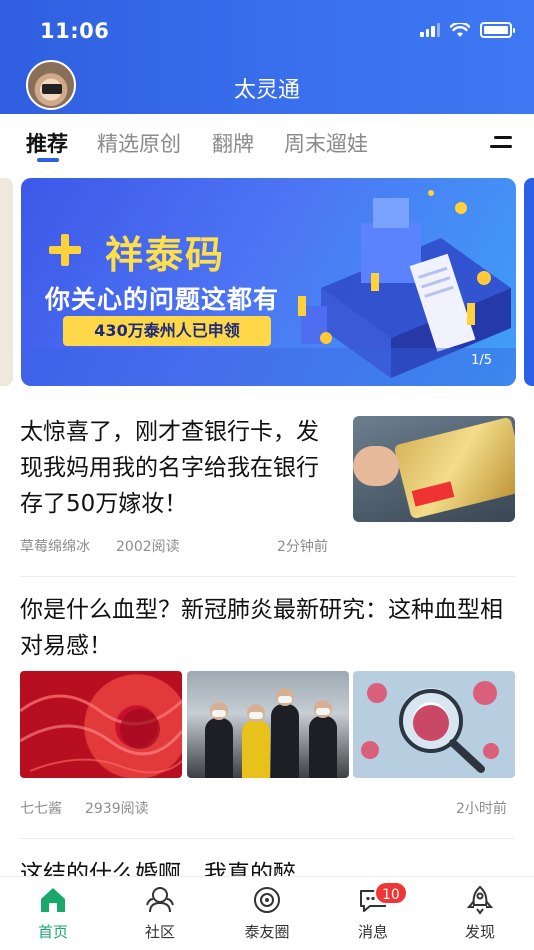  What do you see at coordinates (53, 900) in the screenshot?
I see `home-icon` at bounding box center [53, 900].